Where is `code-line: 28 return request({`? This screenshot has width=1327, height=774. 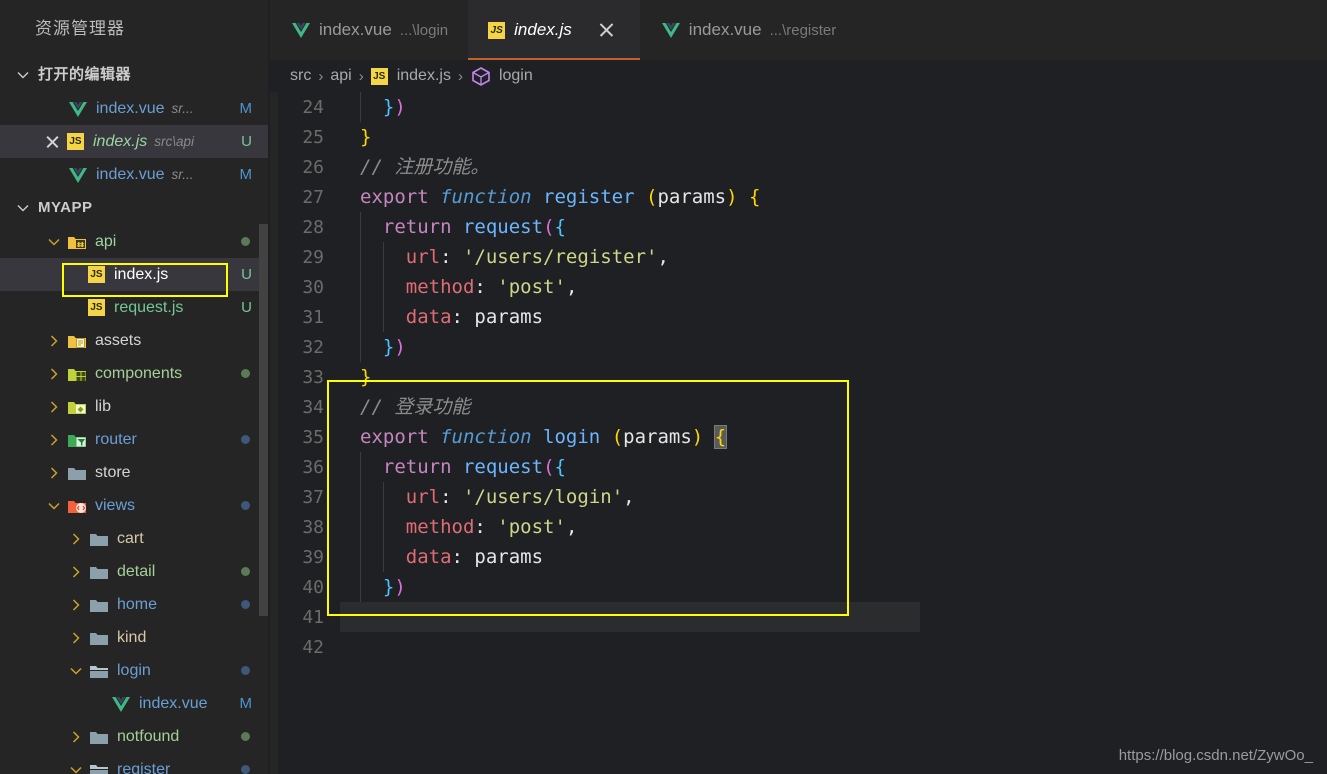 code-line: 28 return request({ is located at coordinates (515, 227).